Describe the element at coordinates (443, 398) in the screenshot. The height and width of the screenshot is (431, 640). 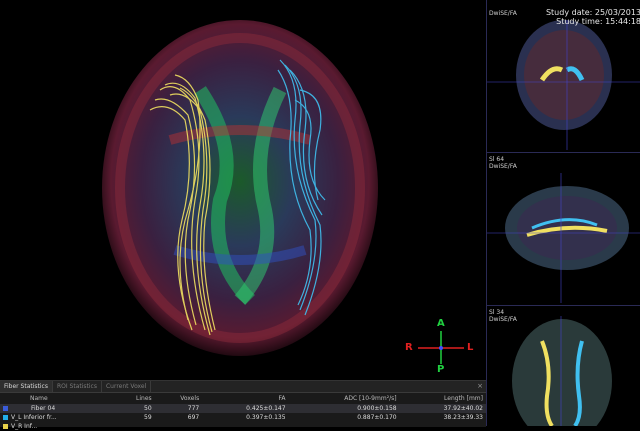
I see `col-length-header: Length [mm]` at that location.